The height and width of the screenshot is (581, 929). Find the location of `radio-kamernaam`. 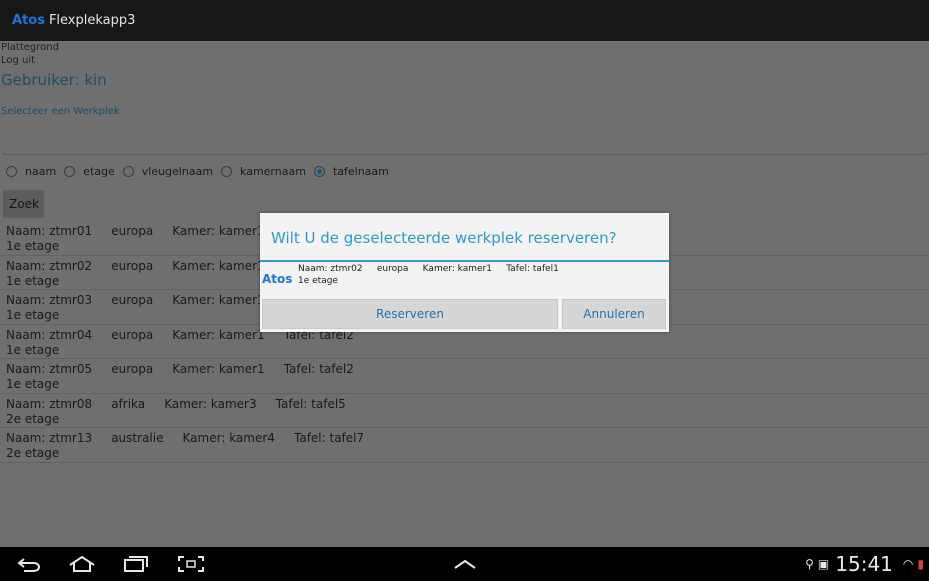

radio-kamernaam is located at coordinates (227, 171).